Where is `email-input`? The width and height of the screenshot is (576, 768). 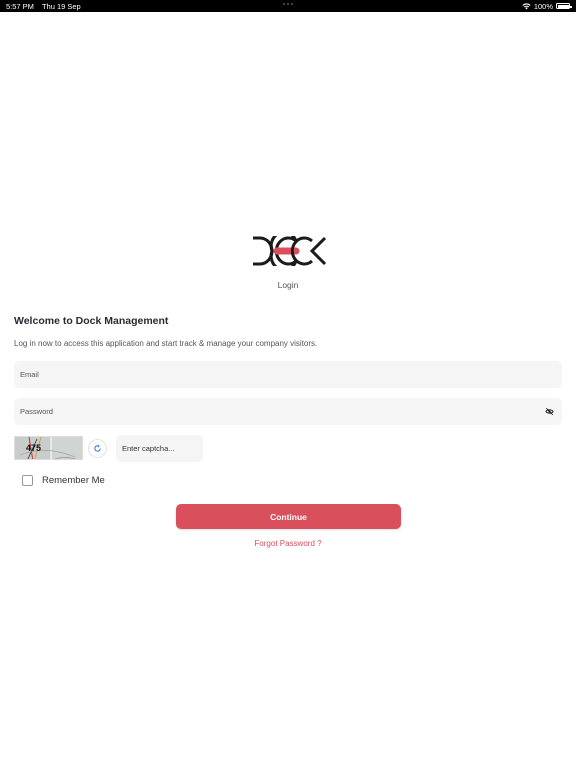
email-input is located at coordinates (288, 374).